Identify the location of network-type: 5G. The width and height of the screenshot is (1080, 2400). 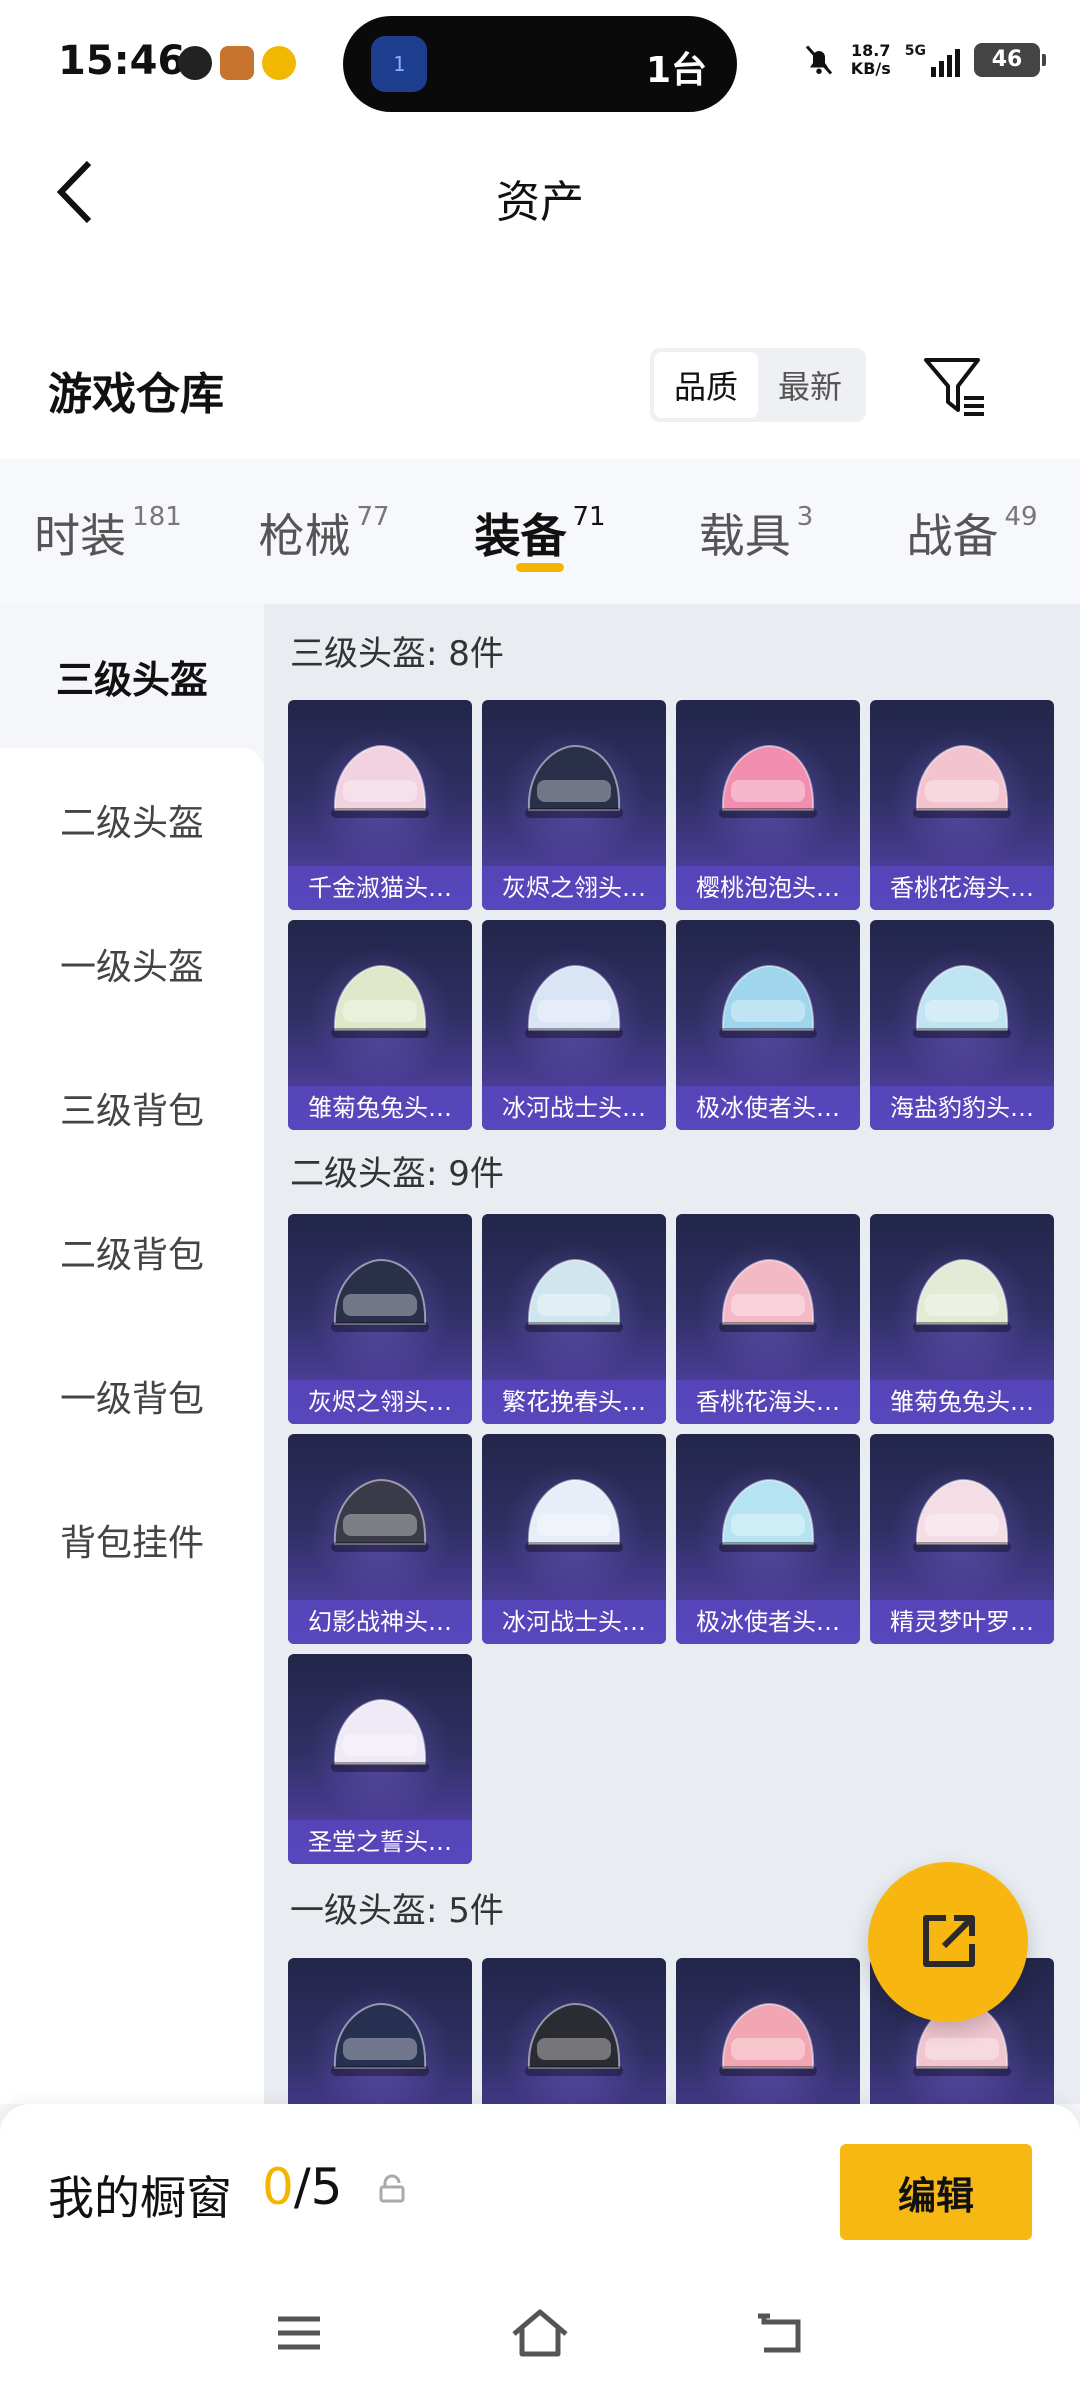
(915, 51).